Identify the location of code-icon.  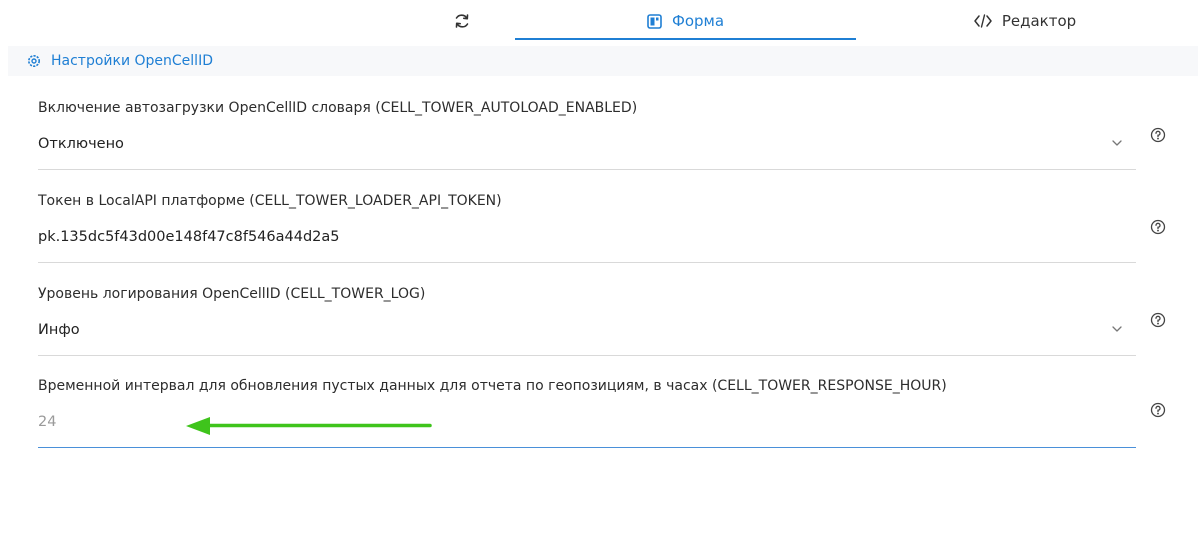
(983, 21).